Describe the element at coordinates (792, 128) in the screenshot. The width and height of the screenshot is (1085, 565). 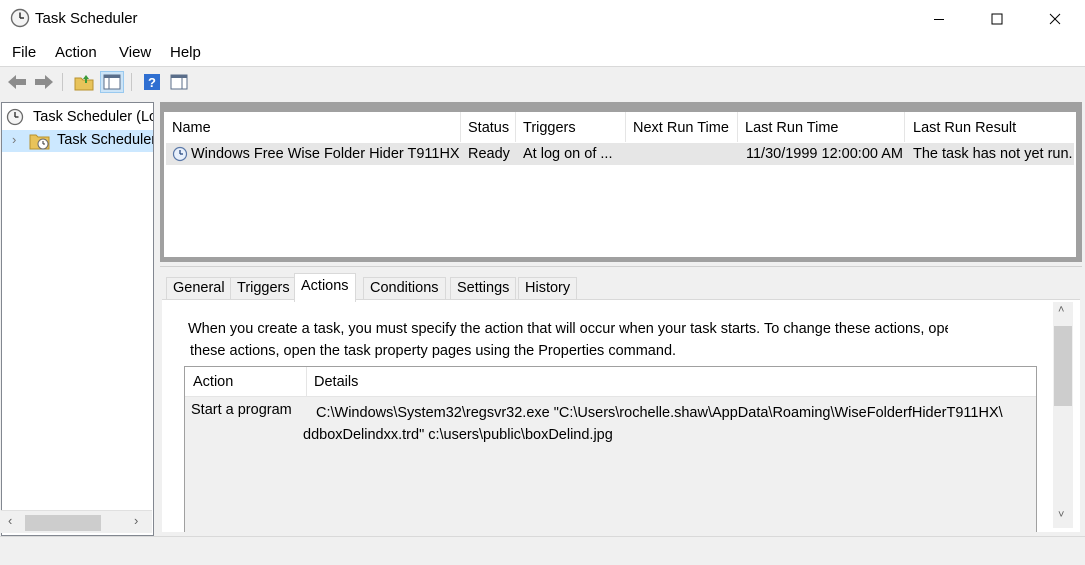
I see `column-header-last-run-time: Last Run Time` at that location.